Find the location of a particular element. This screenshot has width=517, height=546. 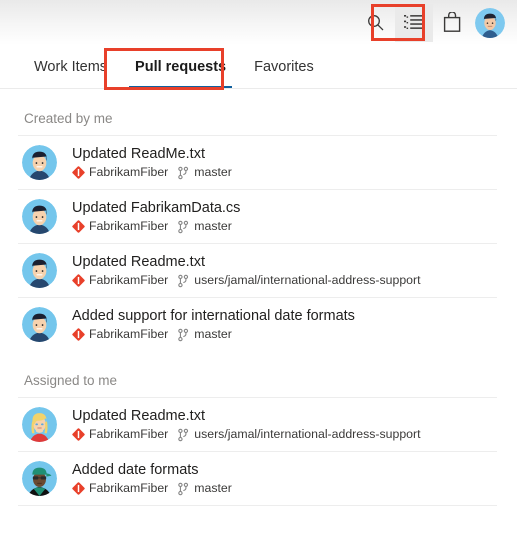

pull-request-row: Updated ReadMe.txt FabrikamFiber master is located at coordinates (258, 162).